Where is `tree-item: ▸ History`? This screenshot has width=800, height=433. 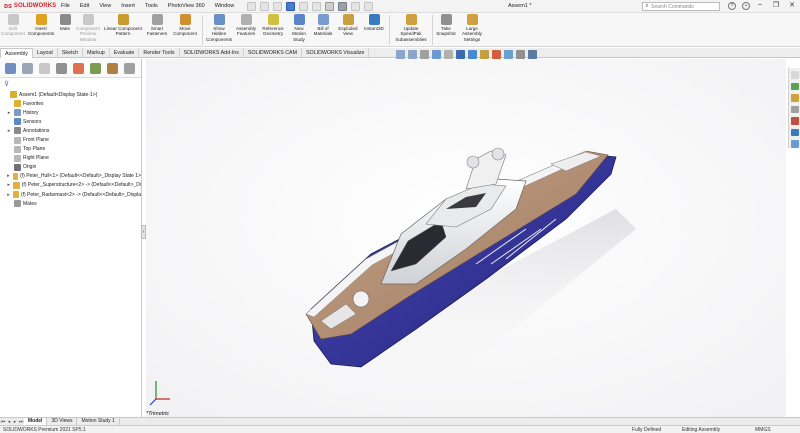
tree-item: ▸ History is located at coordinates (70, 112).